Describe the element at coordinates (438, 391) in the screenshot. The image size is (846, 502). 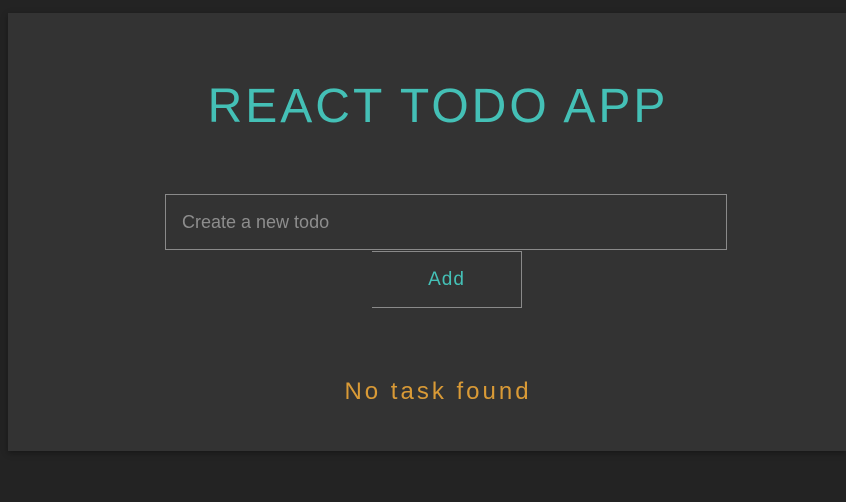
I see `empty-list-message: No task found` at that location.